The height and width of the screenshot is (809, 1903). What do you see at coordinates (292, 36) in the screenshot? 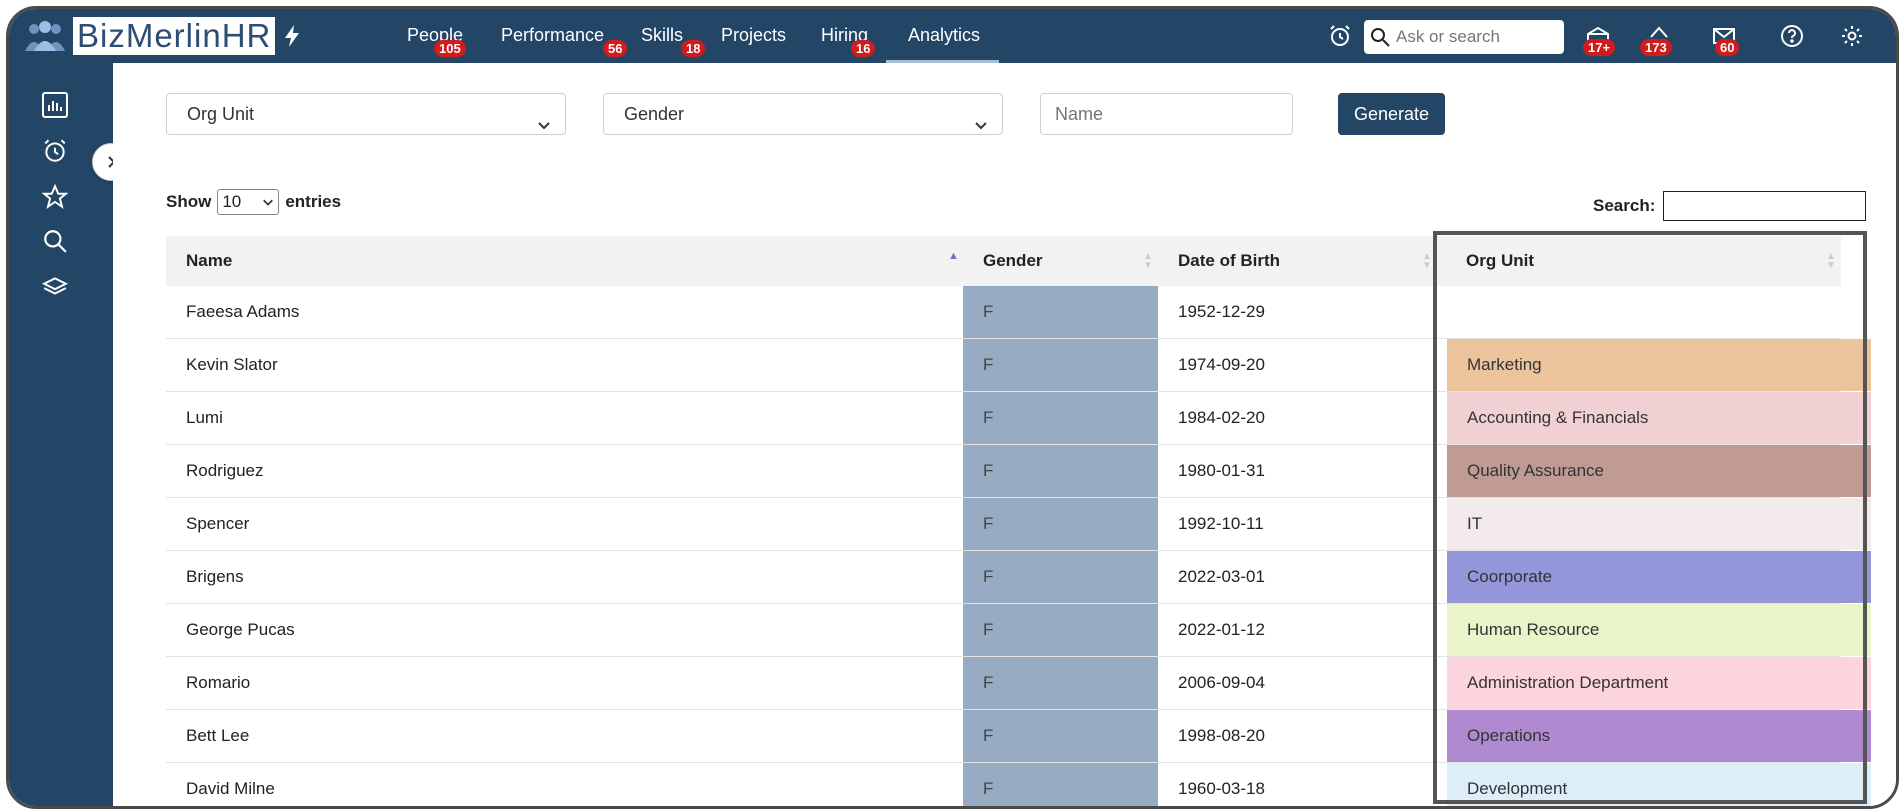
I see `lightning-icon` at bounding box center [292, 36].